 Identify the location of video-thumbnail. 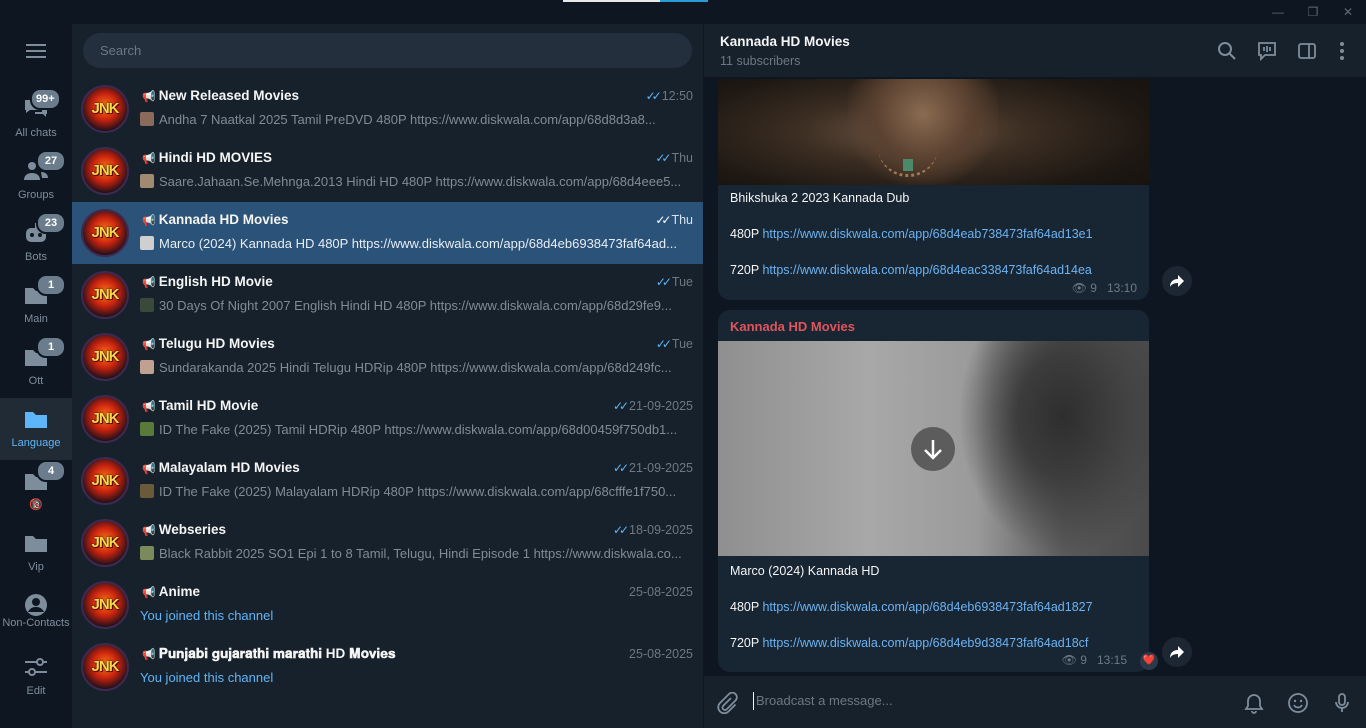
(933, 448).